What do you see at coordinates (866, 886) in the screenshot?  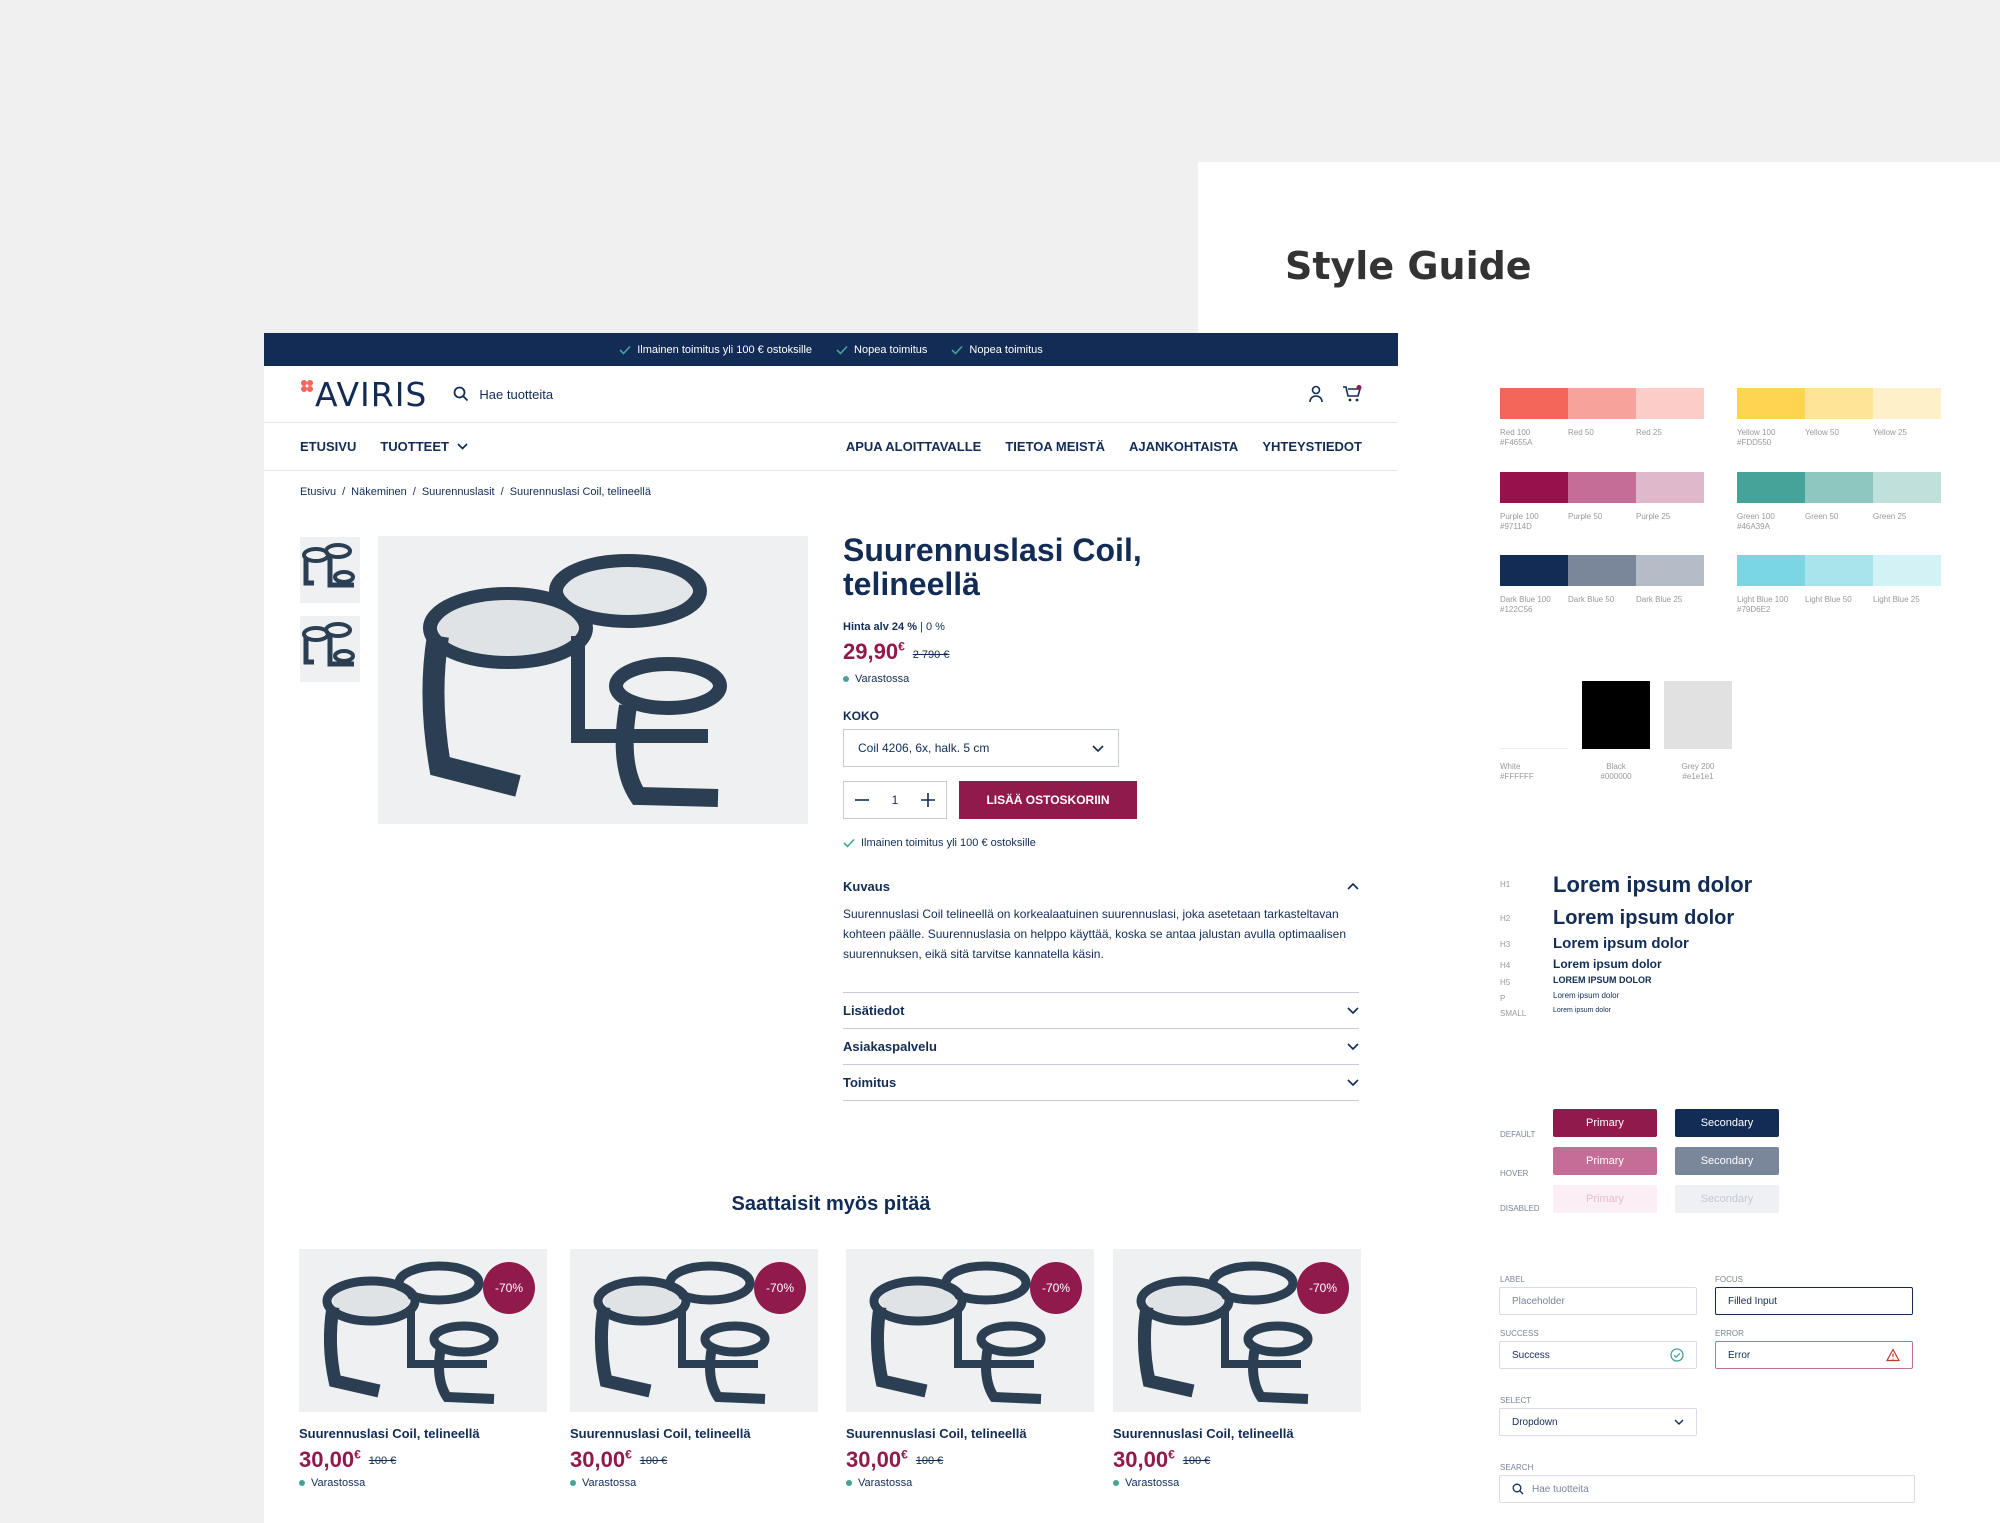 I see `accordion-title: Kuvaus` at bounding box center [866, 886].